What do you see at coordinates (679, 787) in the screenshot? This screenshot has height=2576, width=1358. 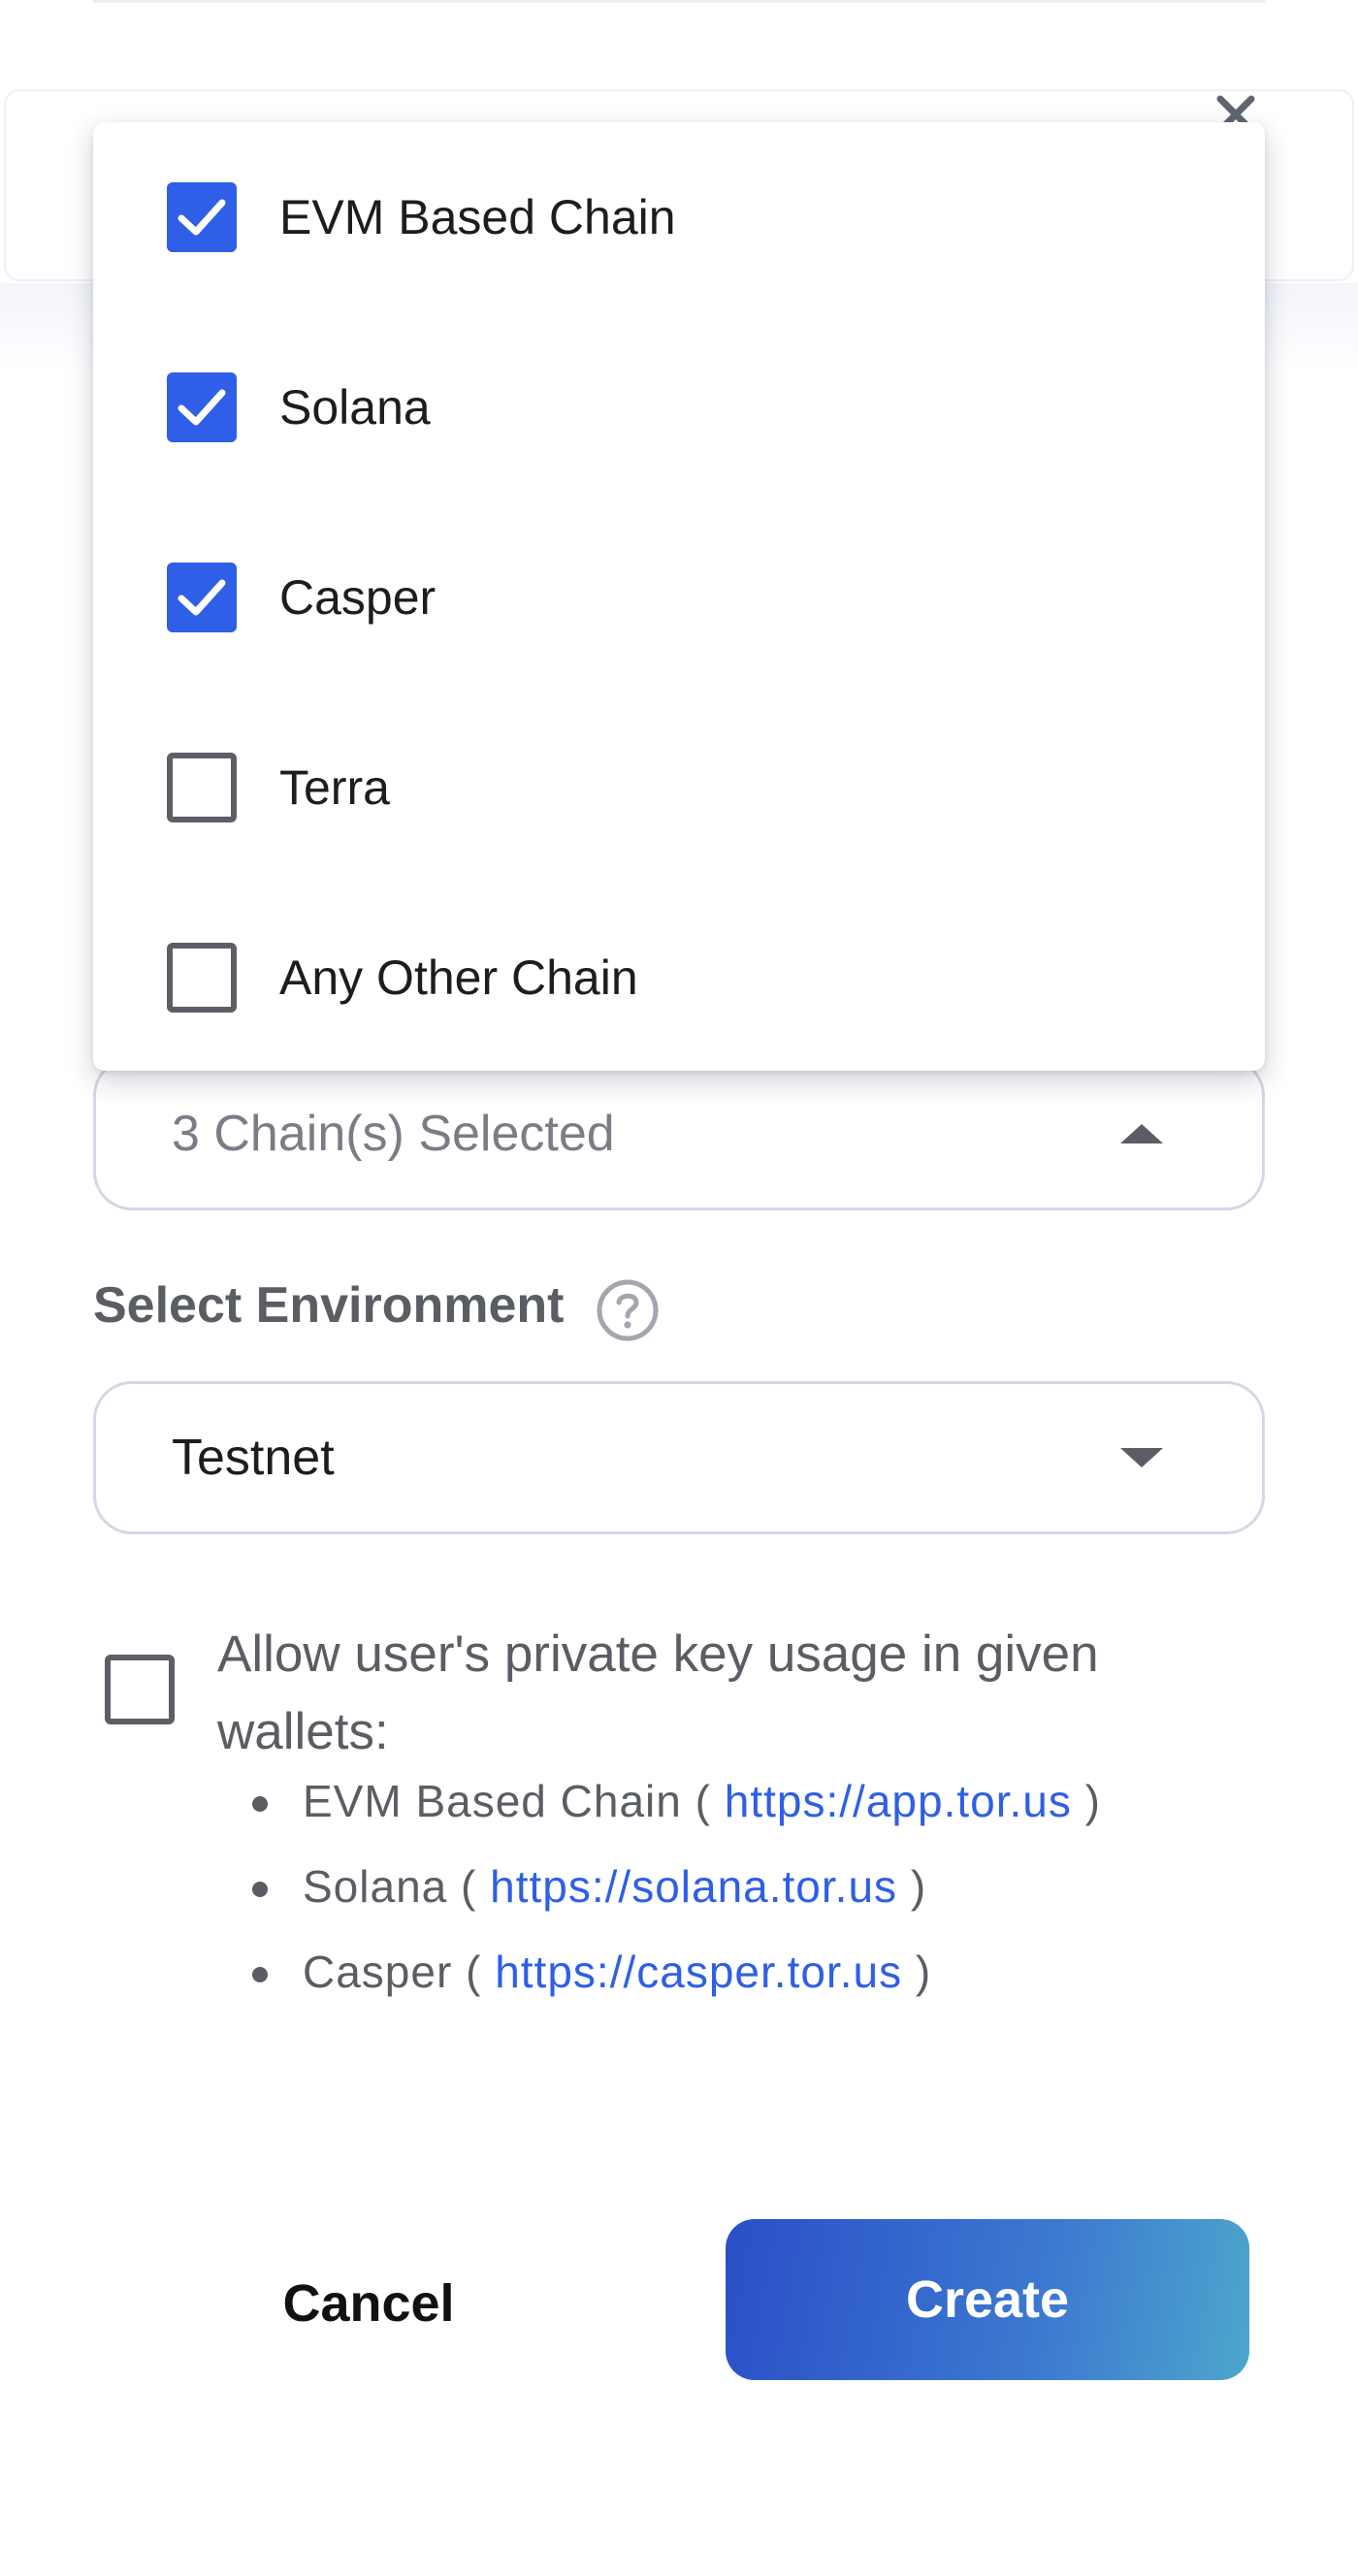 I see `menu-item-terra: Terra` at bounding box center [679, 787].